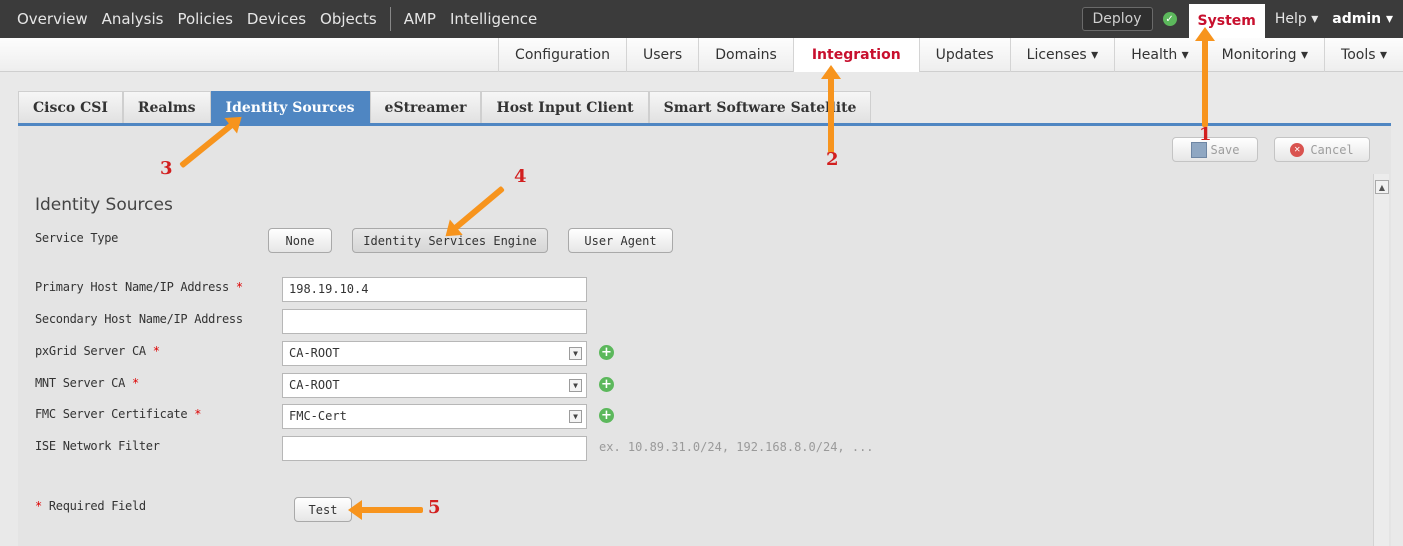  I want to click on fmc-cert-select: FMC-Cert ▼, so click(434, 416).